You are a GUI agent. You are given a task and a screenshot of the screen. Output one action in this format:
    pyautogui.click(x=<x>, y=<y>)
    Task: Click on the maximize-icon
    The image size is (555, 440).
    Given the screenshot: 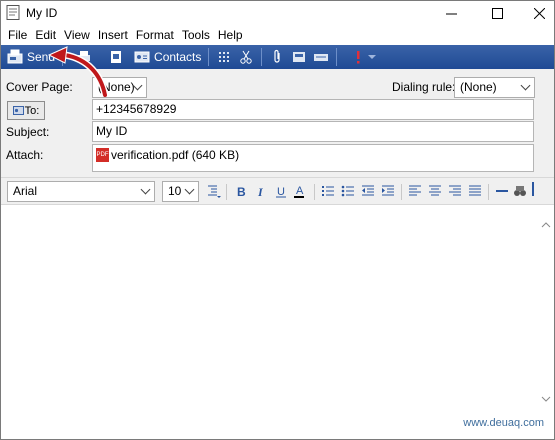 What is the action you would take?
    pyautogui.click(x=497, y=13)
    